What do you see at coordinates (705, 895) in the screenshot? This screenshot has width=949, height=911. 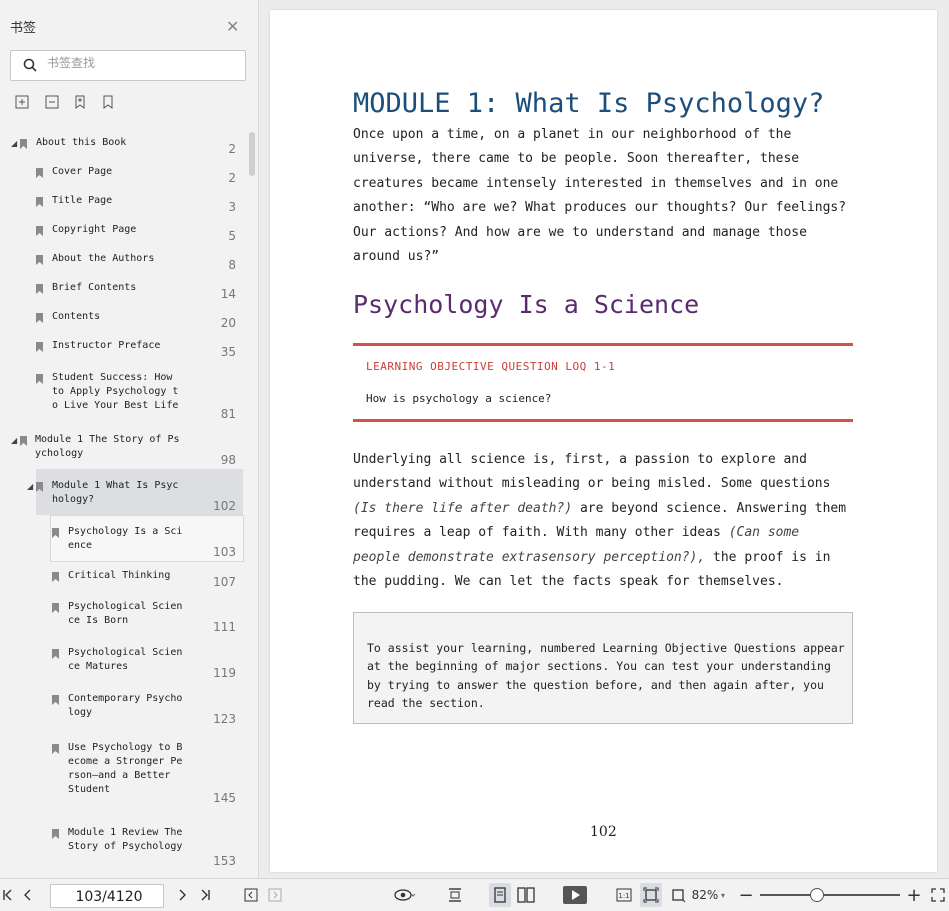 I see `zoom-level: 82%` at bounding box center [705, 895].